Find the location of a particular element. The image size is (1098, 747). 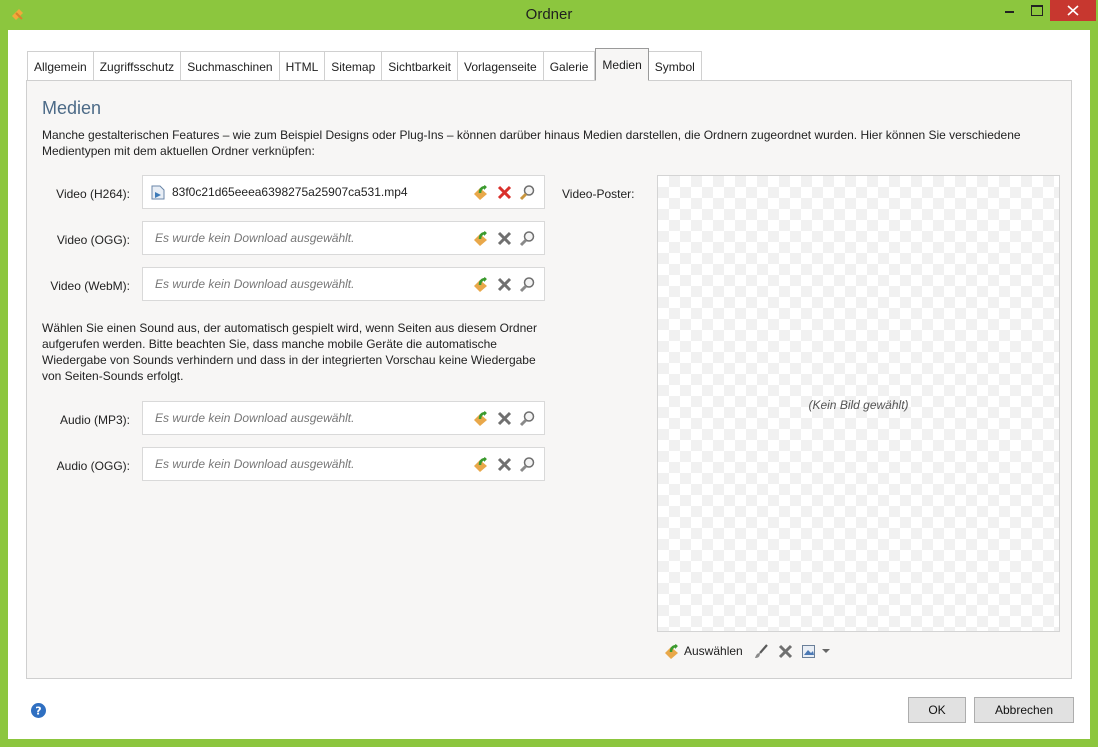

audio-mp3-field: Es wurde kein Download ausgewählt. is located at coordinates (343, 418).